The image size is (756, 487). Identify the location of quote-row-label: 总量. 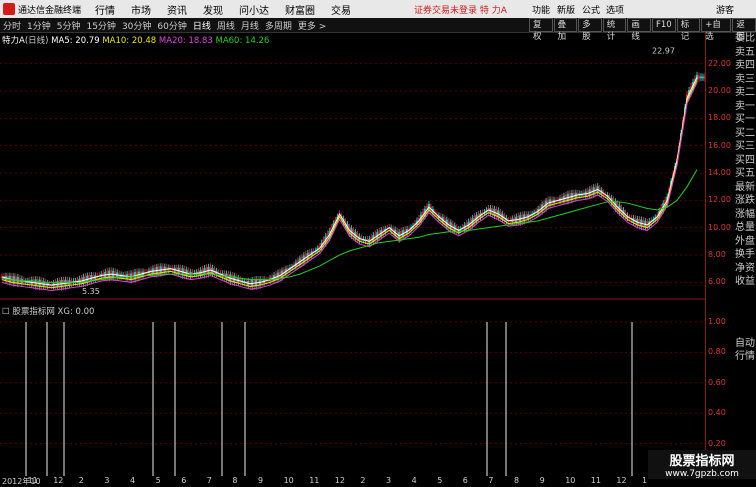
(745, 228).